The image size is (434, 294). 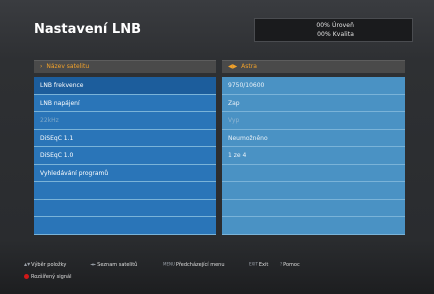 I want to click on exit-key-icon: EXIT, so click(x=253, y=264).